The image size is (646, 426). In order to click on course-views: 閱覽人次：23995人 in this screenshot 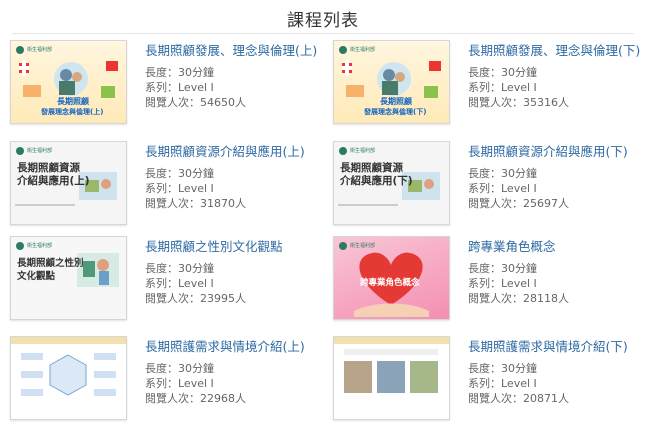, I will do `click(195, 298)`.